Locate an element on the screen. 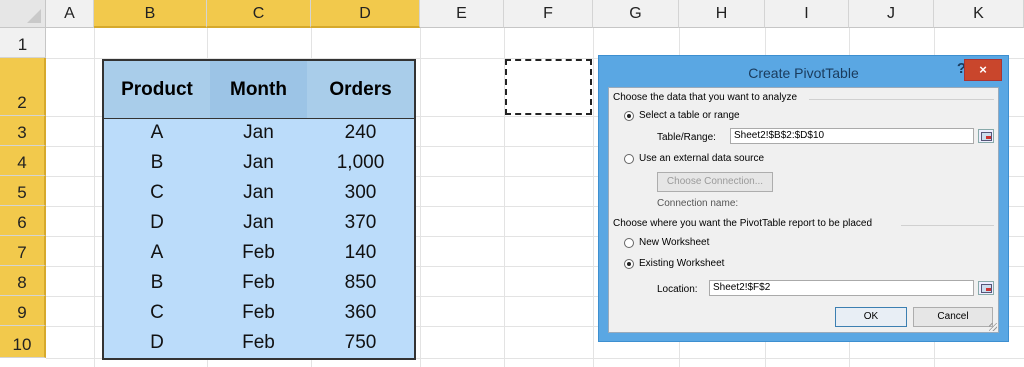 The height and width of the screenshot is (367, 1024). cell-orders: 140 is located at coordinates (360, 253).